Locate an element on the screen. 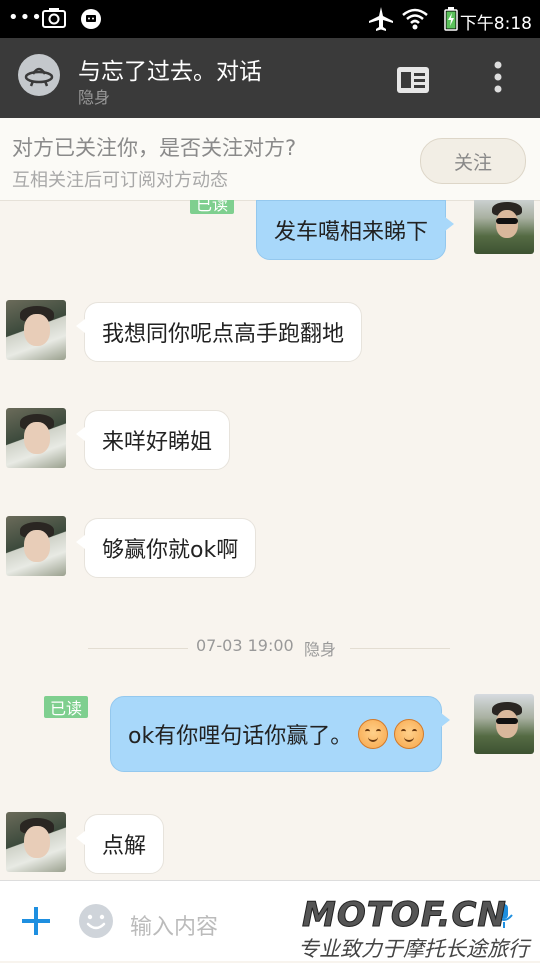  follow-prompt-subtitle: 互相关注后可订阅对方动态 is located at coordinates (120, 180).